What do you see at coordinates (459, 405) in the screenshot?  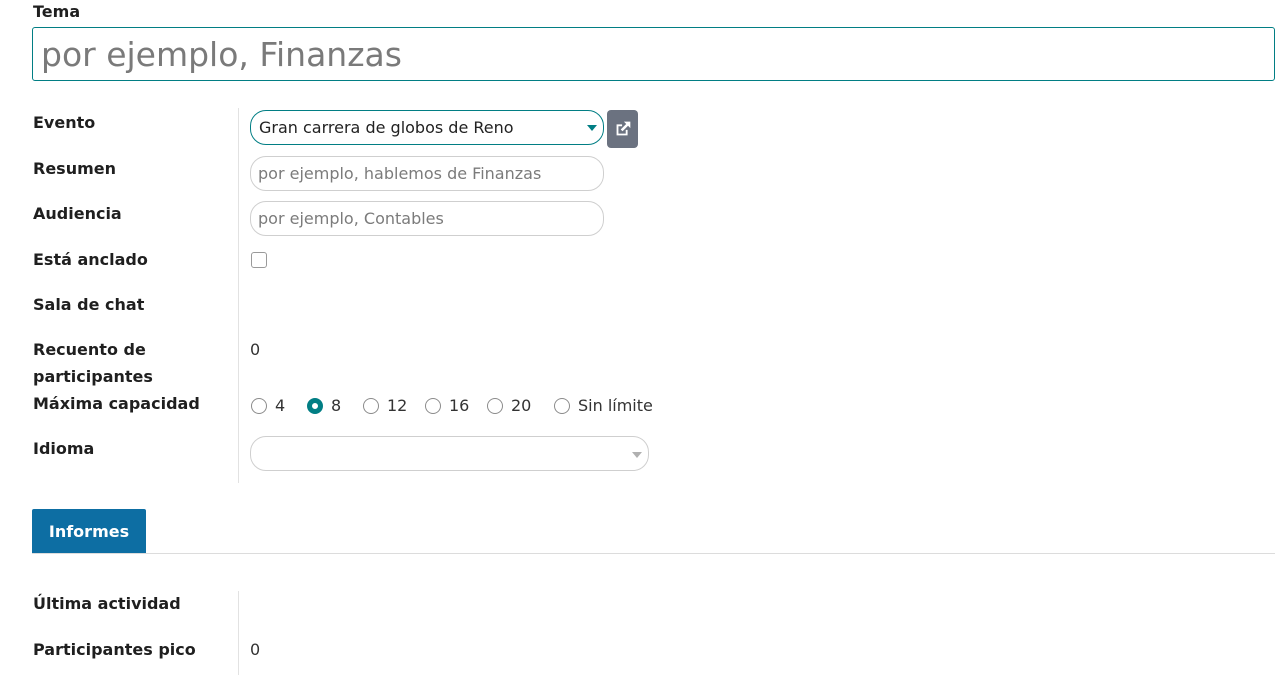 I see `capacity-option-label: 16` at bounding box center [459, 405].